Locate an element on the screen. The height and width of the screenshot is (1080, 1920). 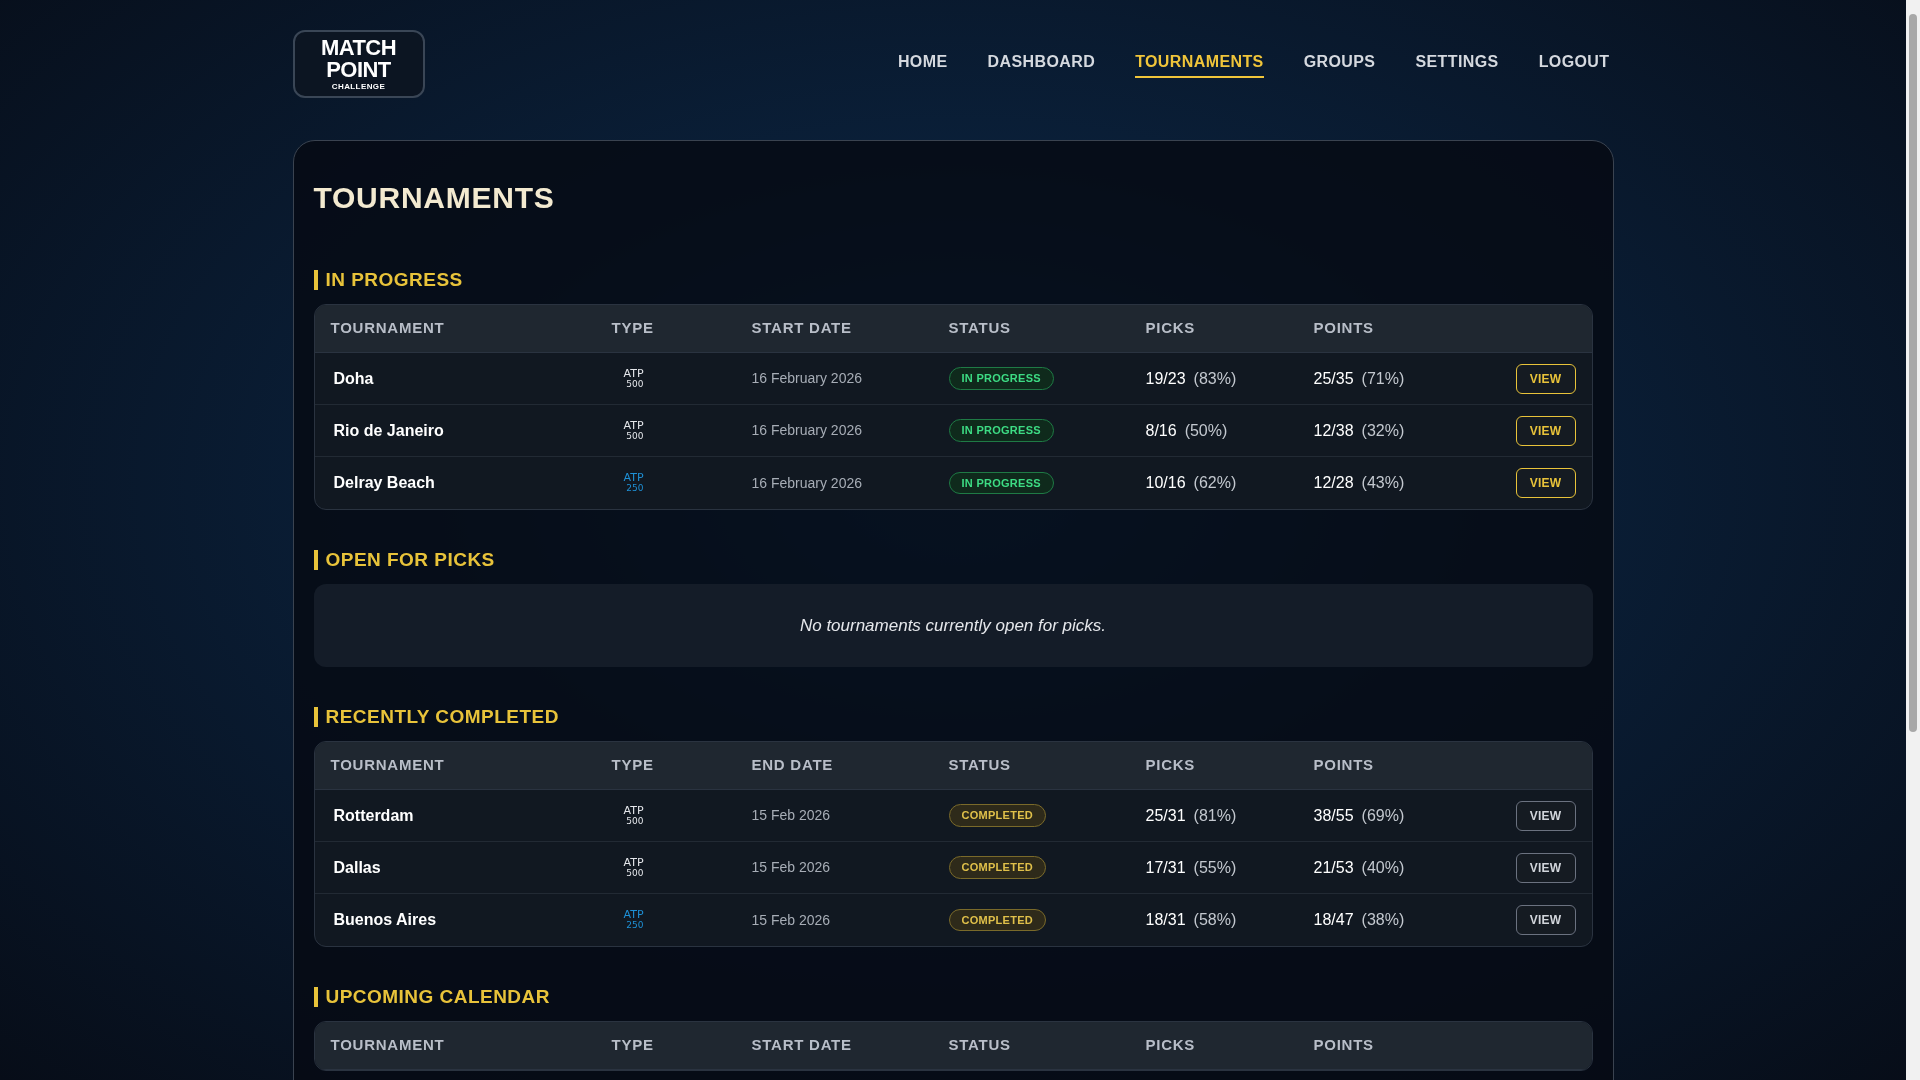
points-percent: (32%) is located at coordinates (1383, 430).